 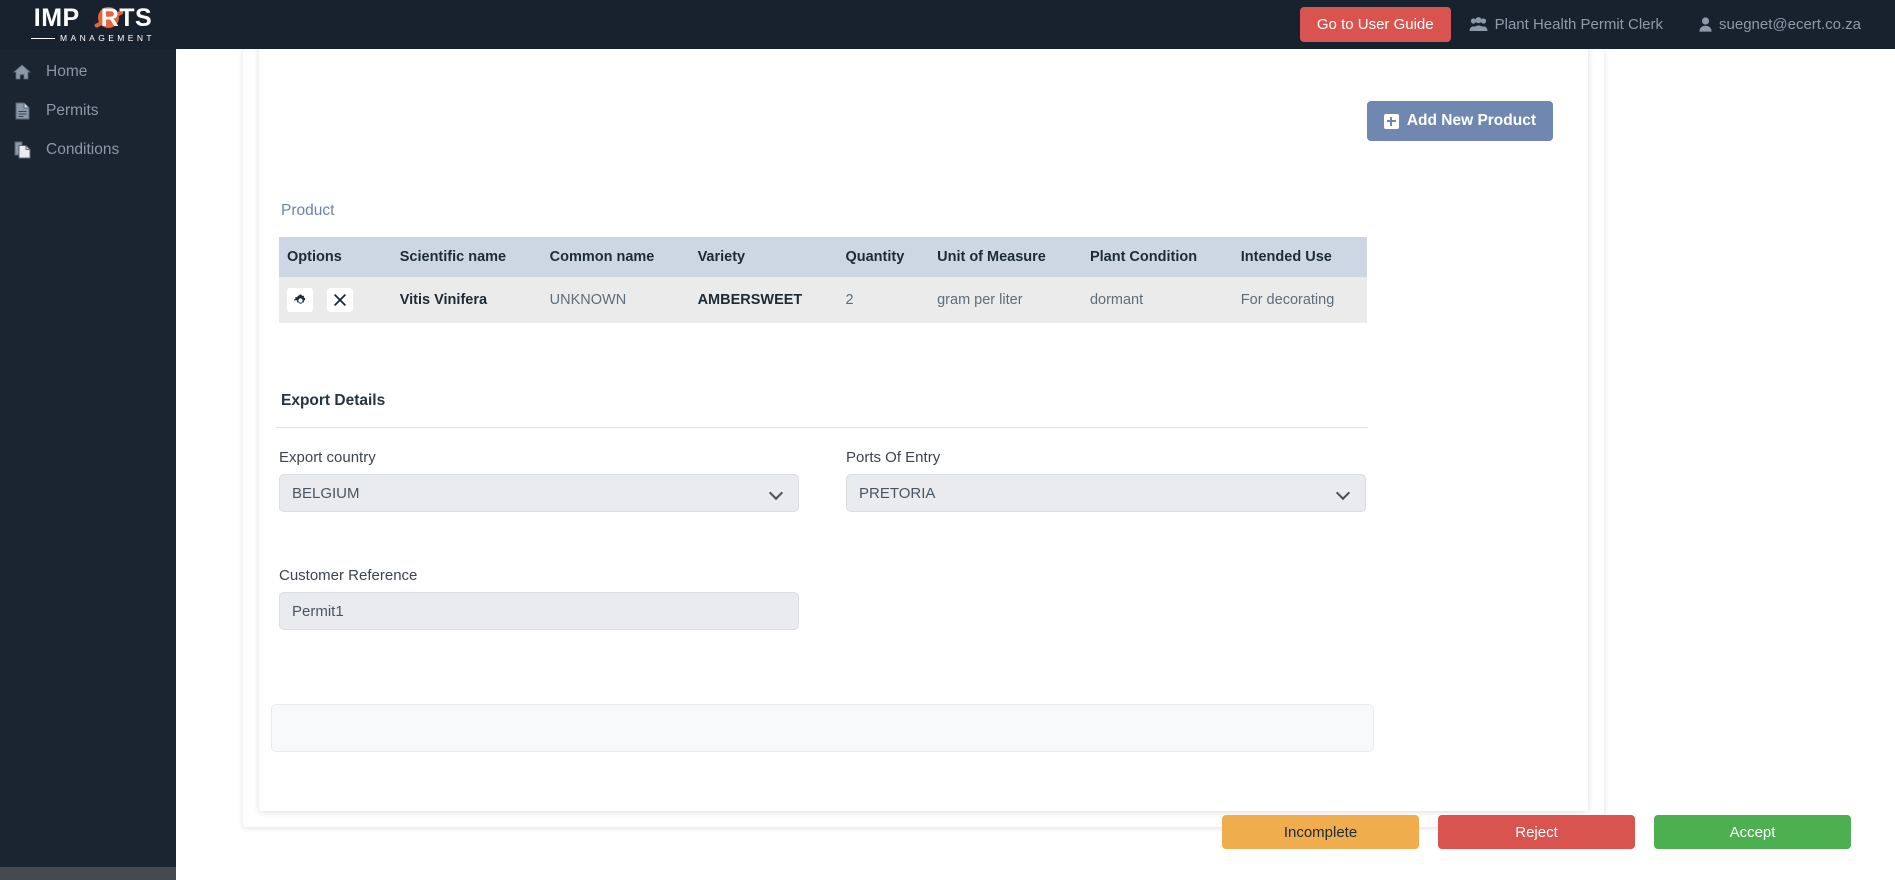 What do you see at coordinates (763, 257) in the screenshot?
I see `column-header-variety: Variety` at bounding box center [763, 257].